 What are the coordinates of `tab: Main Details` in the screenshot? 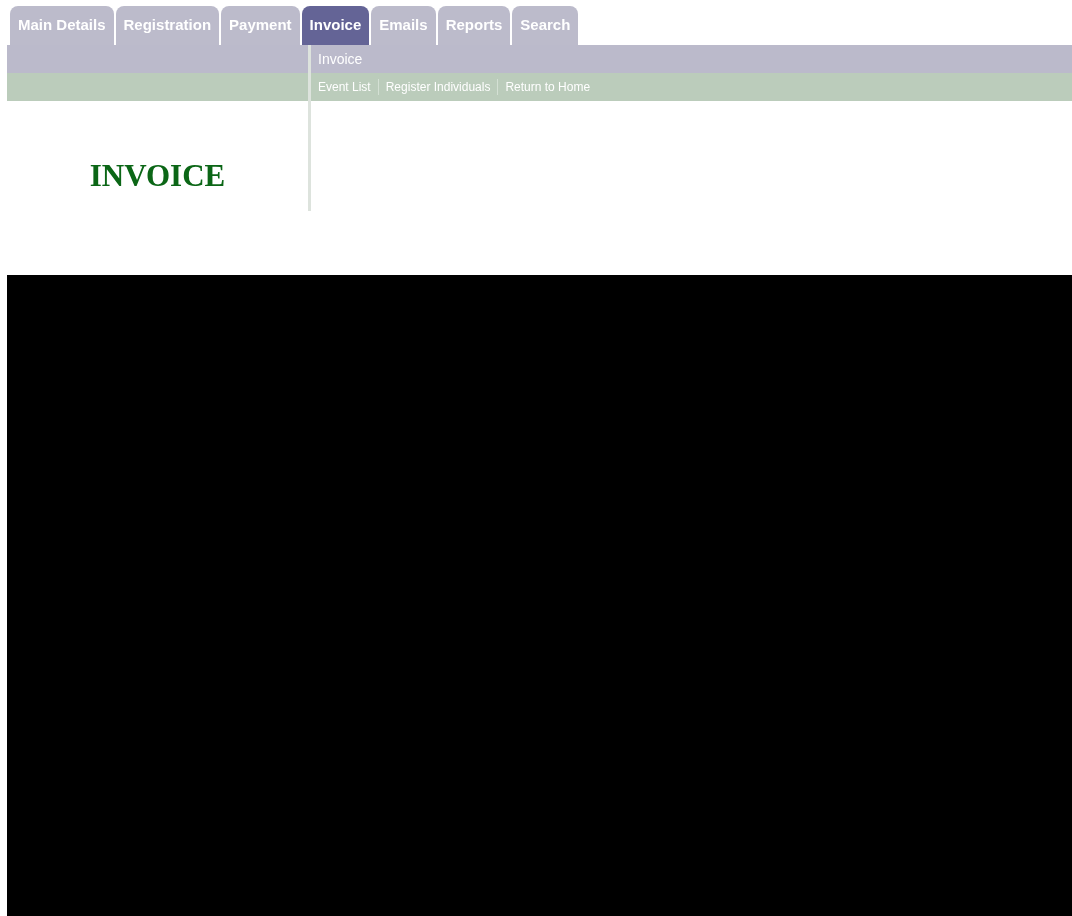 It's located at (62, 25).